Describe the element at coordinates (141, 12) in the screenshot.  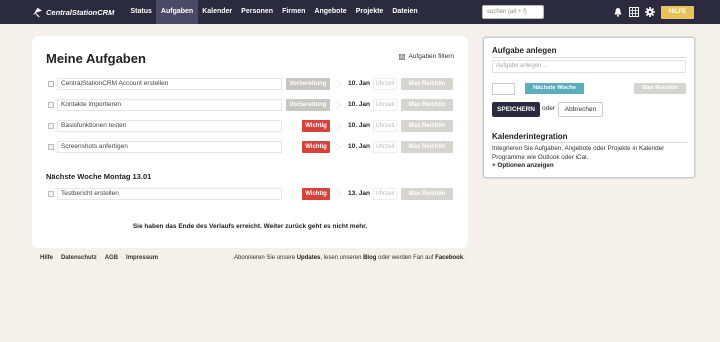
I see `nav-status: Status` at that location.